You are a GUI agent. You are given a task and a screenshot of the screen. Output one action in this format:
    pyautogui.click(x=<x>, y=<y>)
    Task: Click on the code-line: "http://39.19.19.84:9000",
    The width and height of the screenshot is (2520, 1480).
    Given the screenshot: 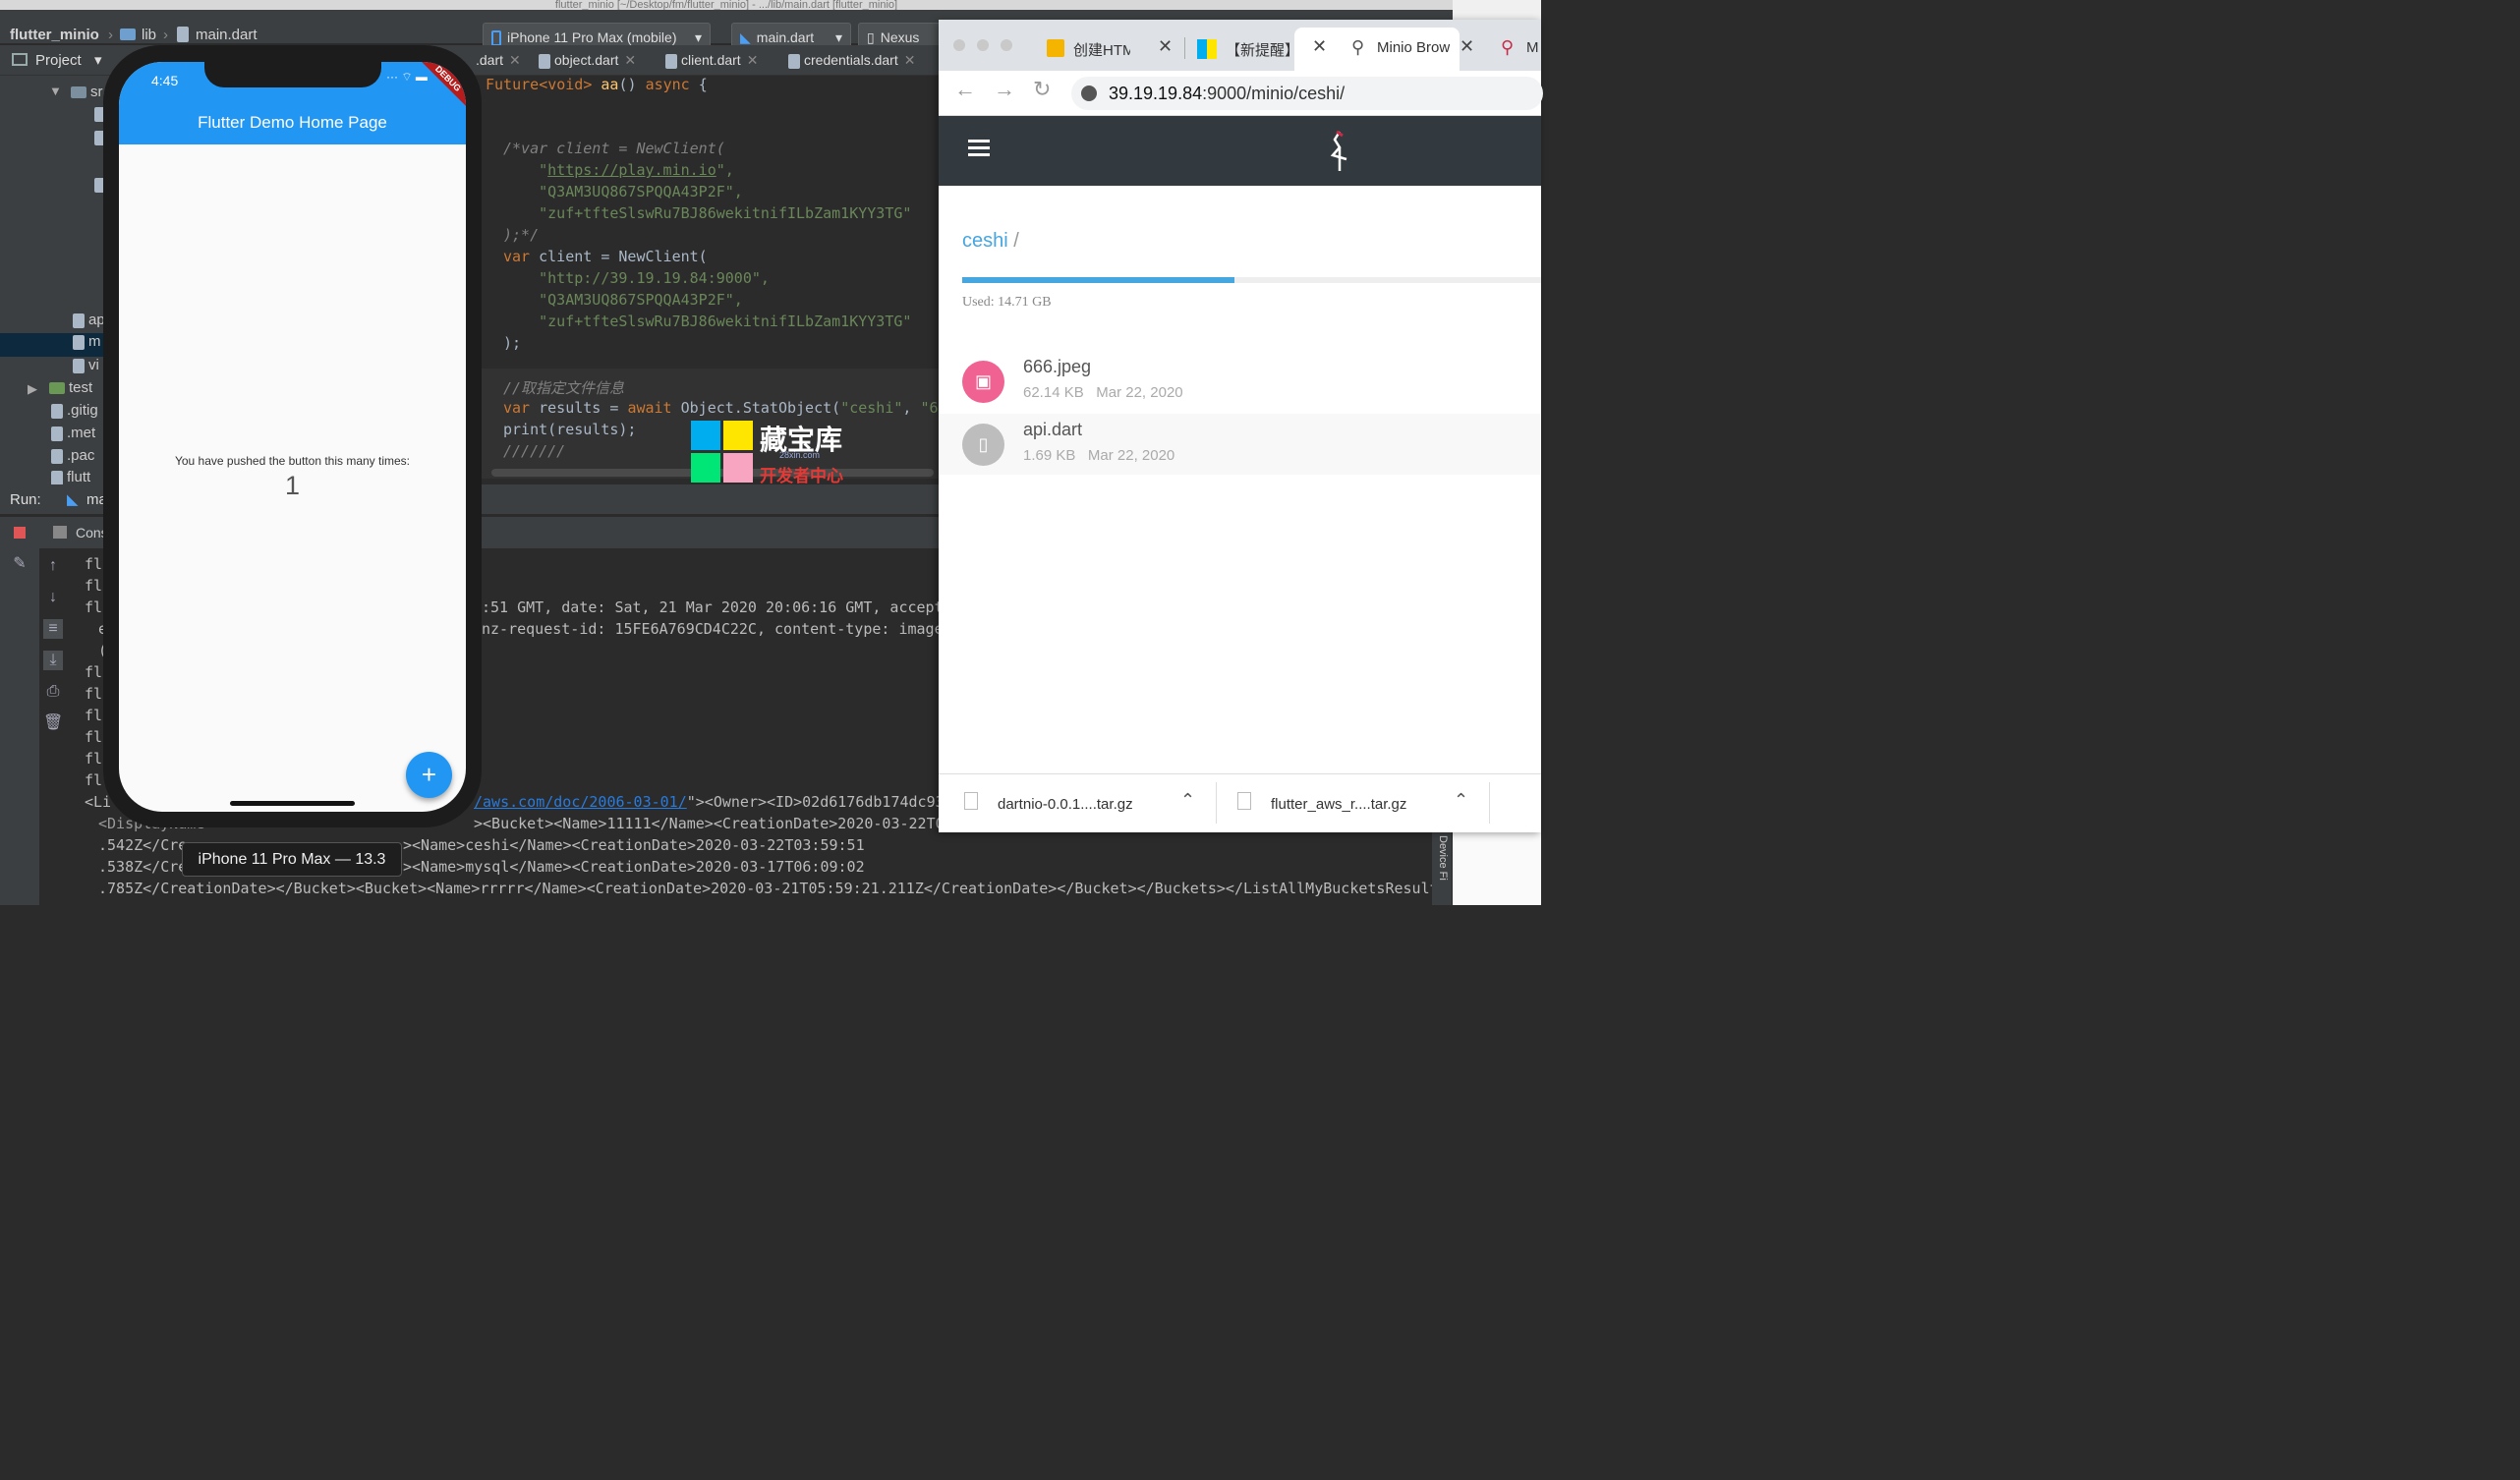 What is the action you would take?
    pyautogui.click(x=636, y=278)
    